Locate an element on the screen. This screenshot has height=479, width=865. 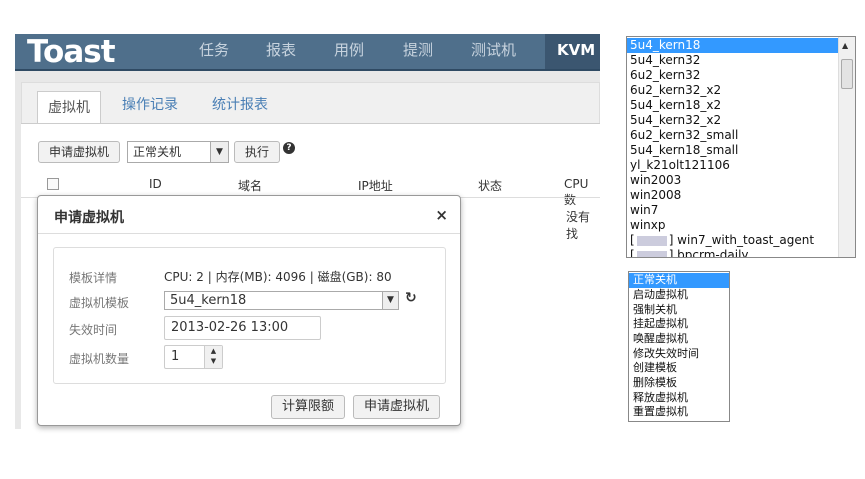
col-cpu: CPU数 is located at coordinates (576, 192).